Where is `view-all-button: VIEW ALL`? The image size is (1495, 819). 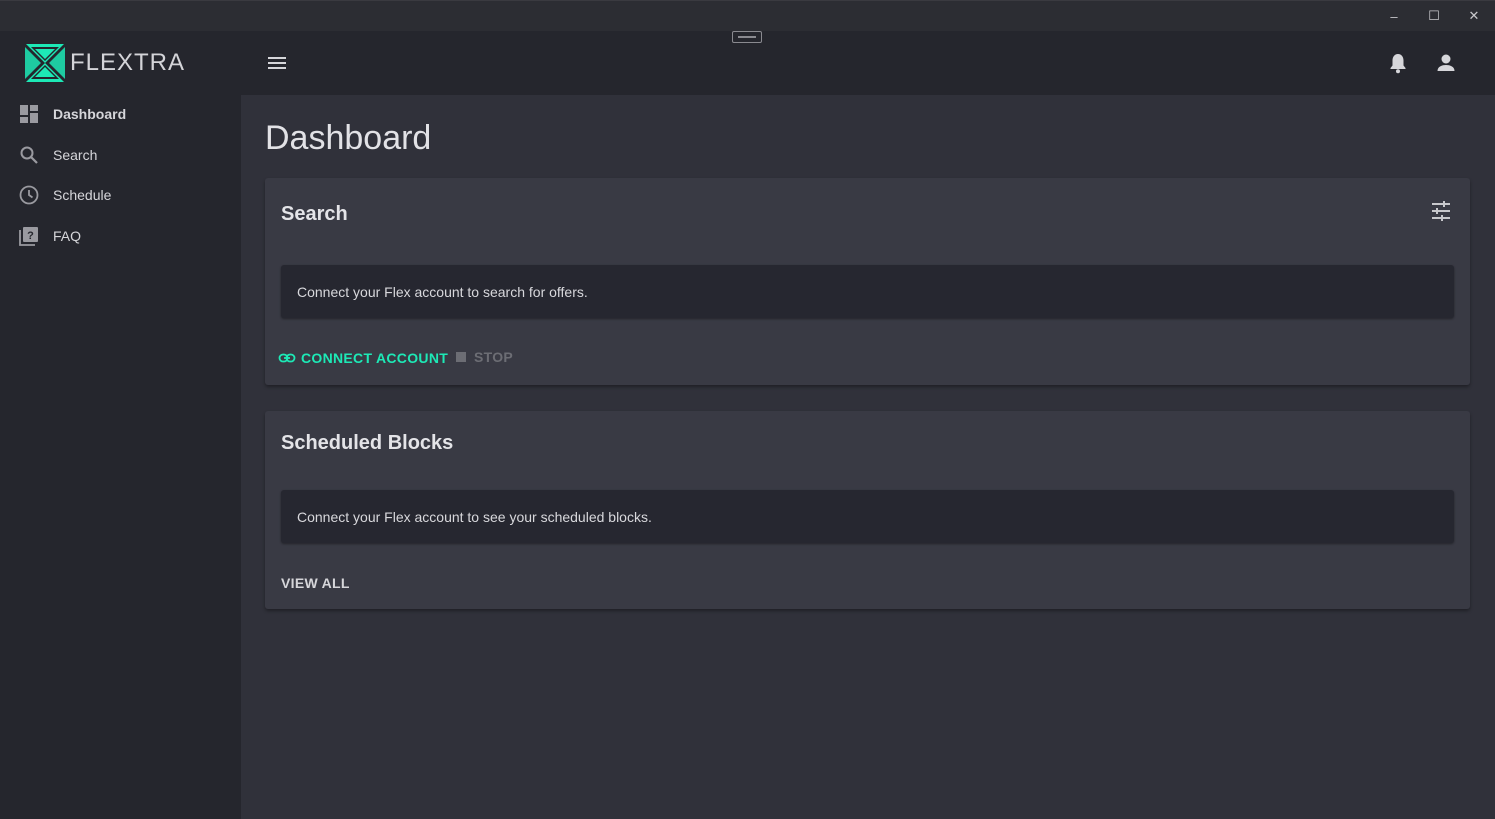
view-all-button: VIEW ALL is located at coordinates (315, 583).